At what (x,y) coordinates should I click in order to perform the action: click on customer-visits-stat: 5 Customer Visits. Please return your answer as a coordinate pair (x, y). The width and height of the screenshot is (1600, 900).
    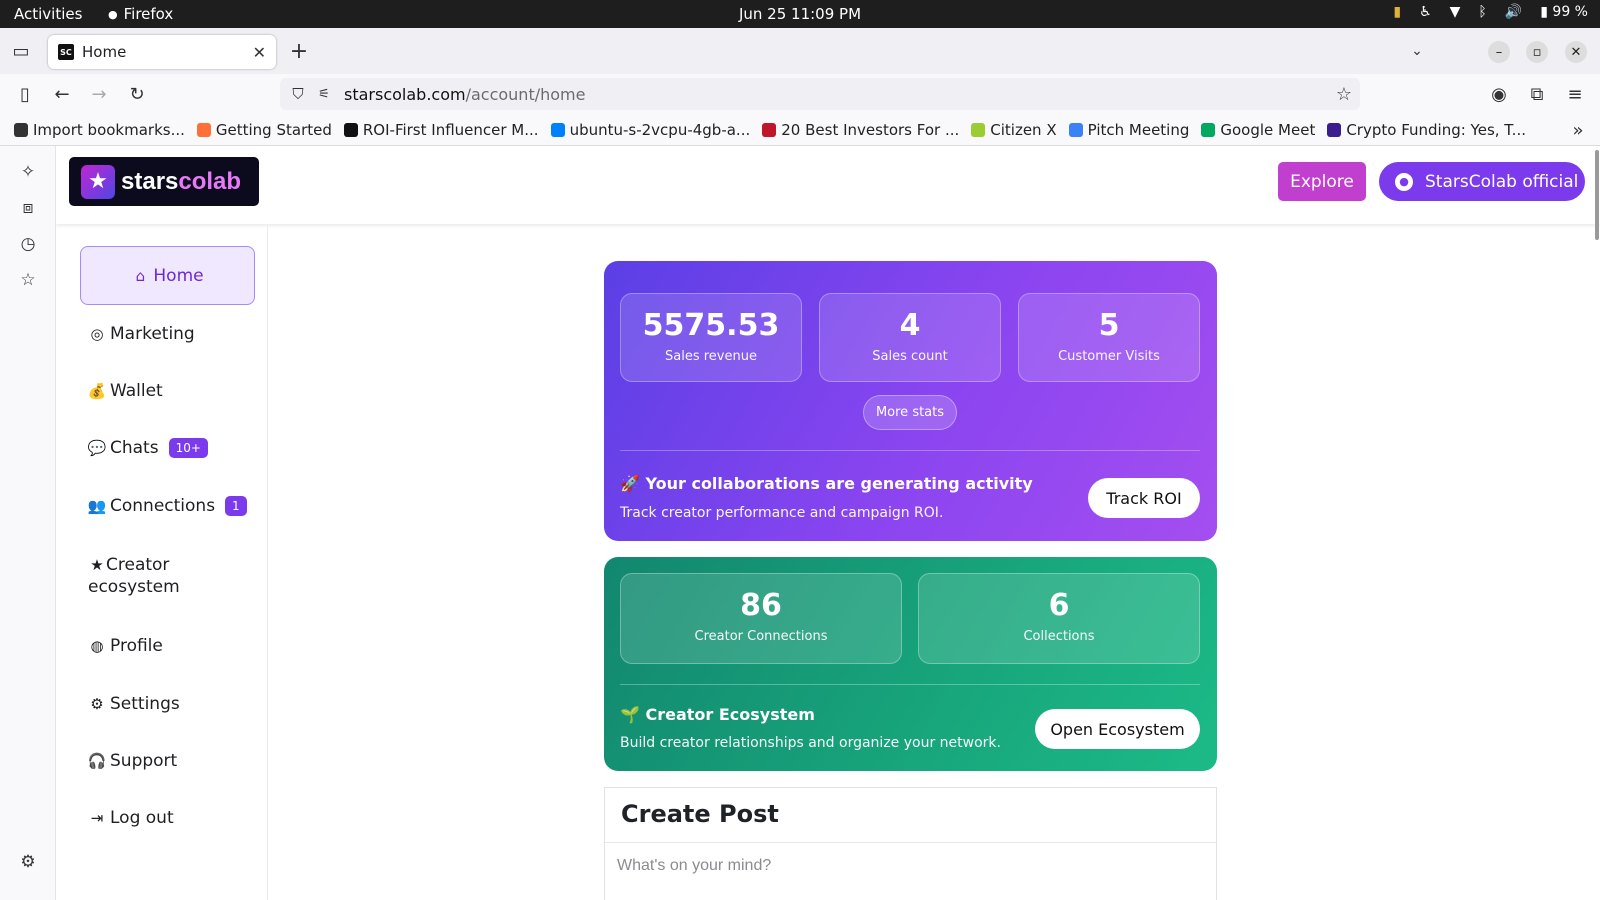
    Looking at the image, I should click on (1109, 337).